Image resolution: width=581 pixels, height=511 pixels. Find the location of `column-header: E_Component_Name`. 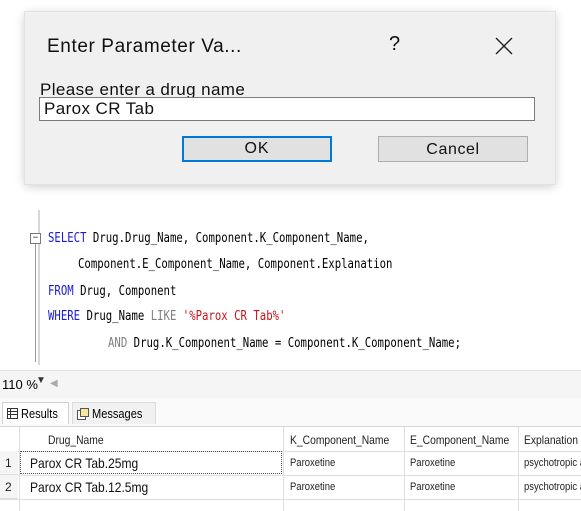

column-header: E_Component_Name is located at coordinates (459, 440).